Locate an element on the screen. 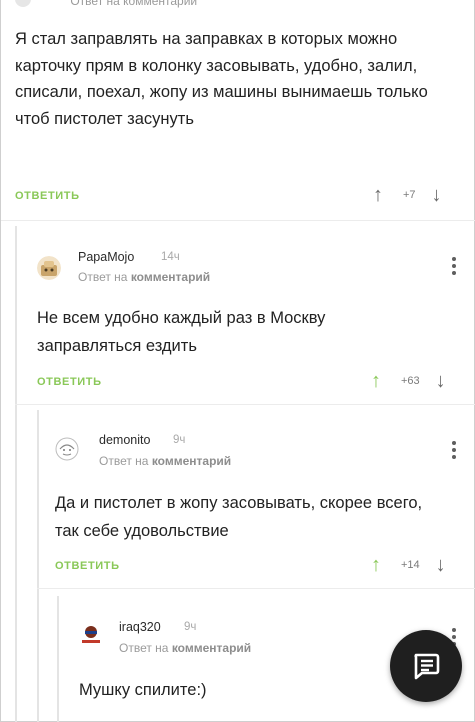  comment-icon is located at coordinates (427, 666).